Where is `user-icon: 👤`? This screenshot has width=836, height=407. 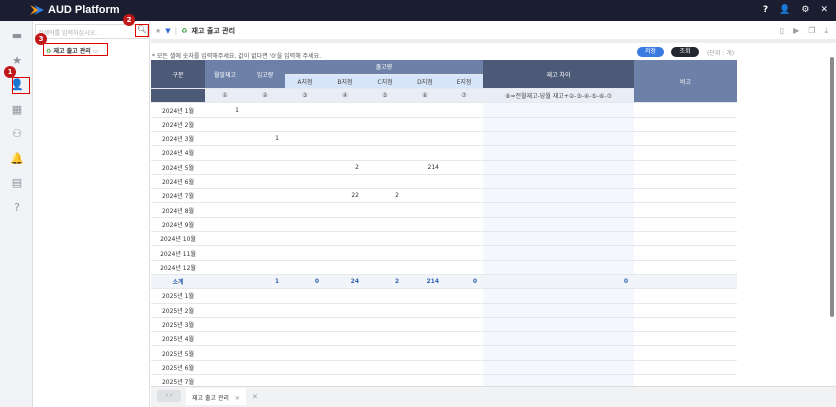
user-icon: 👤 is located at coordinates (784, 10).